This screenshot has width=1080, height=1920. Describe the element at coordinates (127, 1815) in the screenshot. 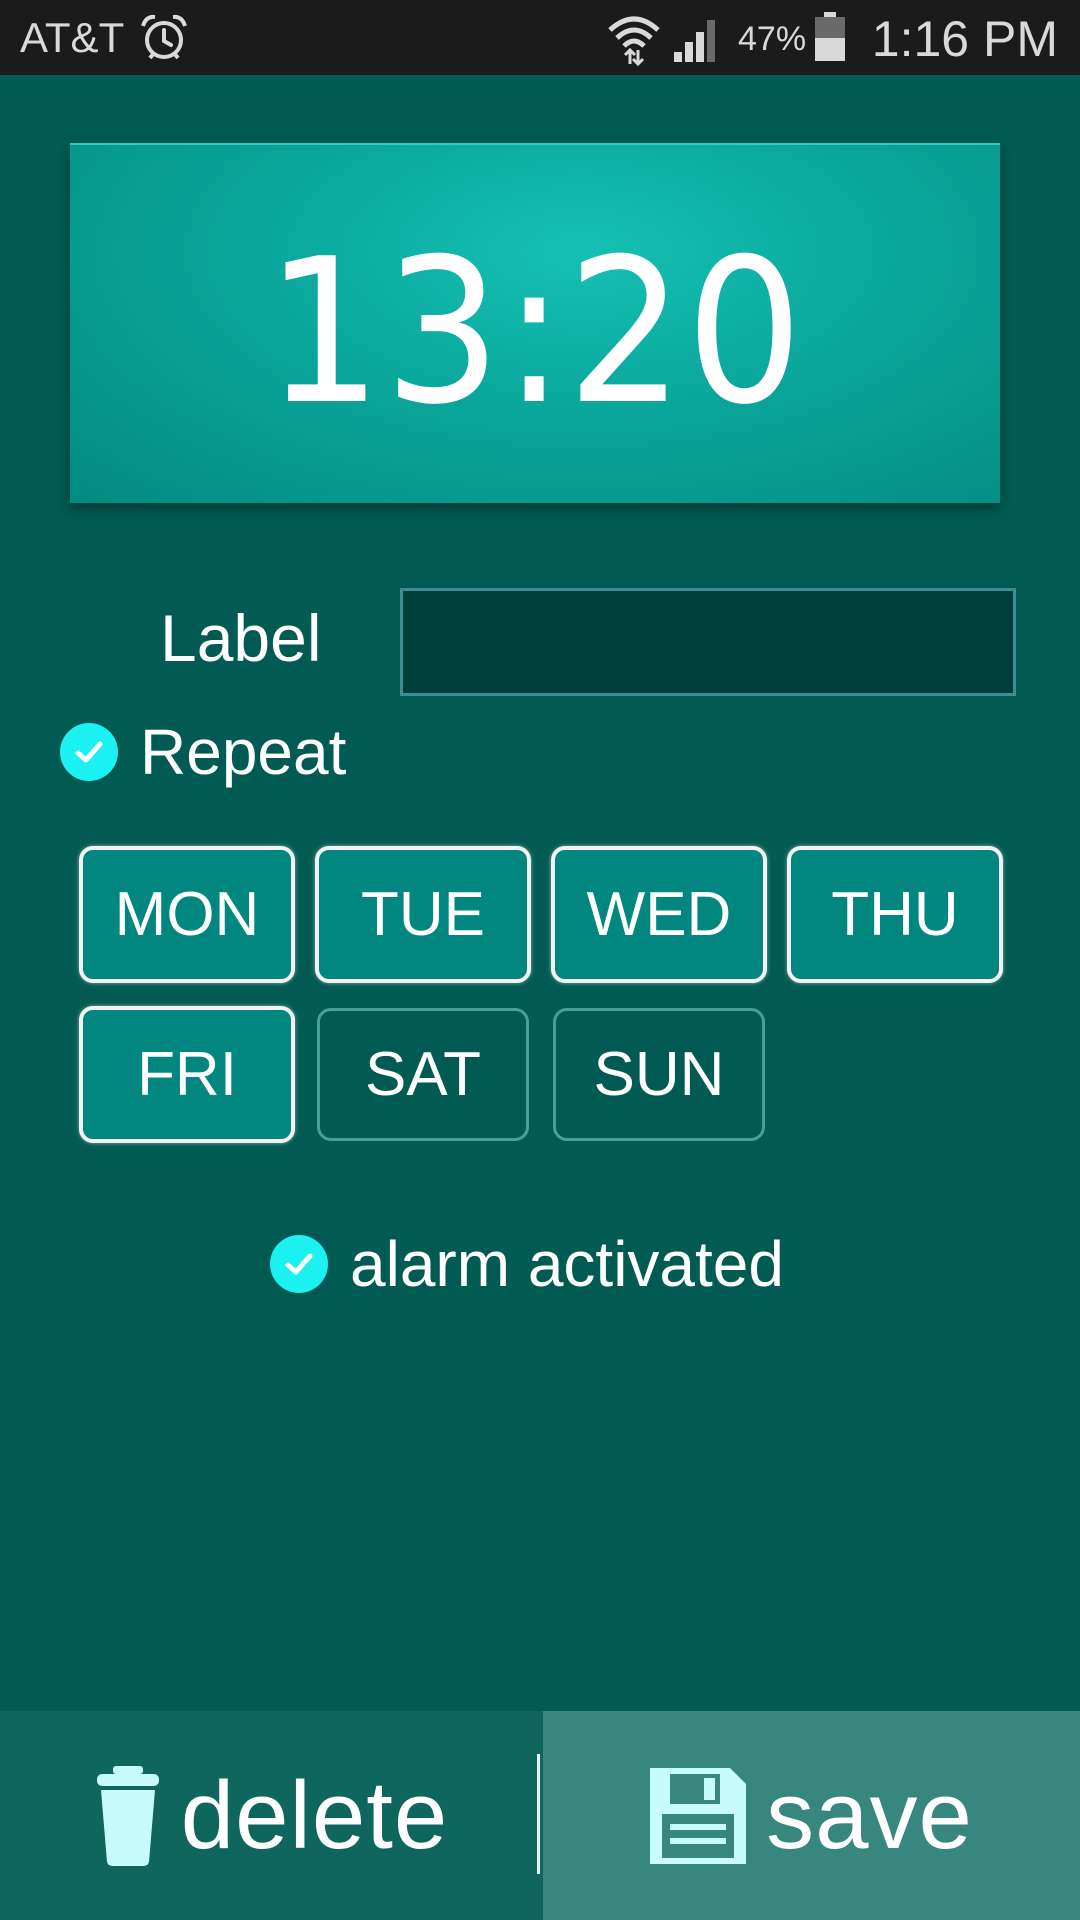

I see `trash-icon` at that location.